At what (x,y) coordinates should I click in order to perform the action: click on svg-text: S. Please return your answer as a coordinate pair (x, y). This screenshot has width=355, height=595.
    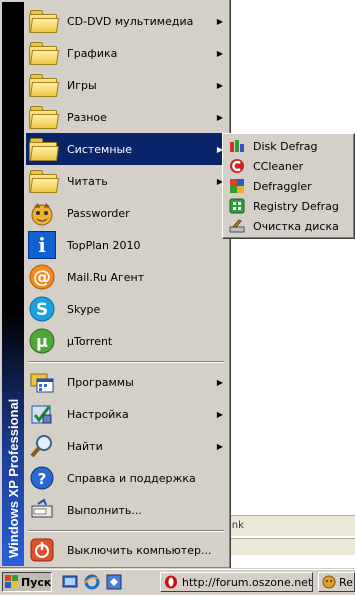
    Looking at the image, I should click on (42, 310).